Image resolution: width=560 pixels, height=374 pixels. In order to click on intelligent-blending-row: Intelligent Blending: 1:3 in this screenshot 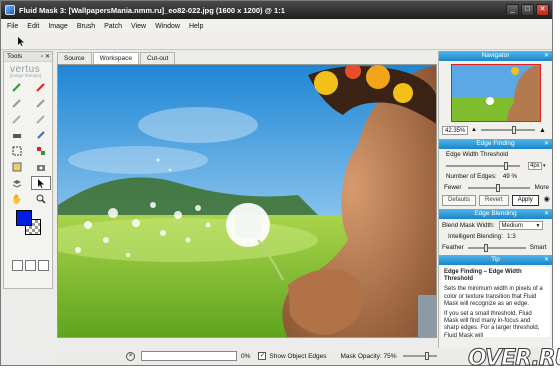, I will do `click(495, 236)`.